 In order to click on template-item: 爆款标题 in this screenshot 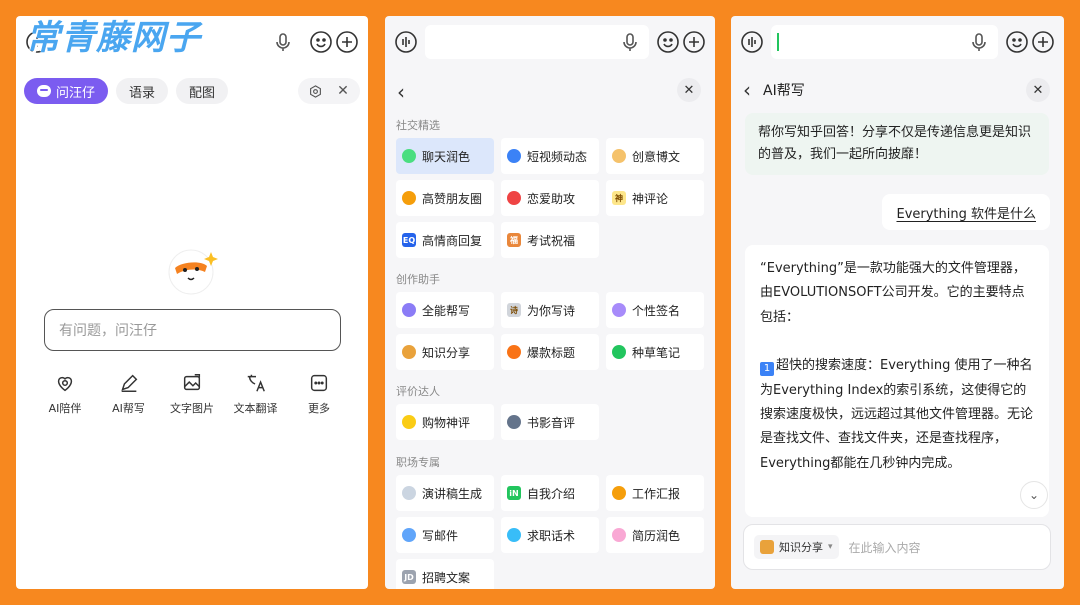, I will do `click(550, 352)`.